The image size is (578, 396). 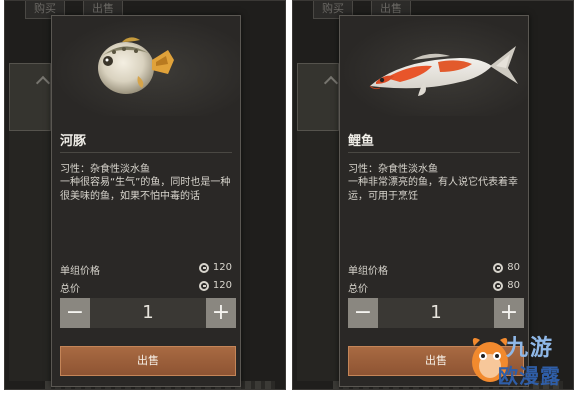 I want to click on plus-icon: +, so click(x=221, y=312).